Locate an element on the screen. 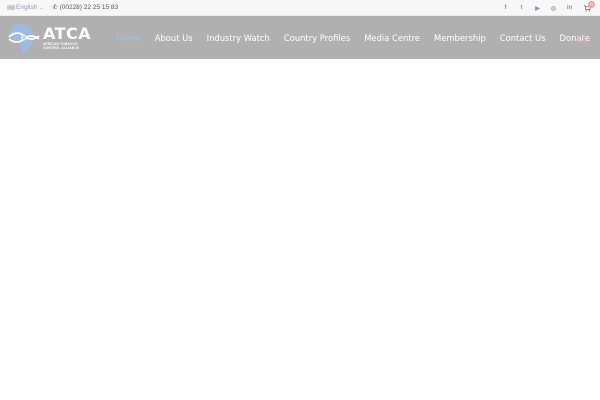  search-icon is located at coordinates (582, 40).